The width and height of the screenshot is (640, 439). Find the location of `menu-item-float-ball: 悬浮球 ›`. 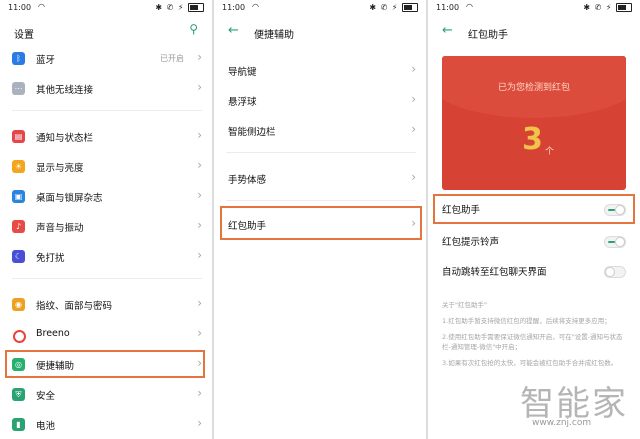

menu-item-float-ball: 悬浮球 › is located at coordinates (320, 101).